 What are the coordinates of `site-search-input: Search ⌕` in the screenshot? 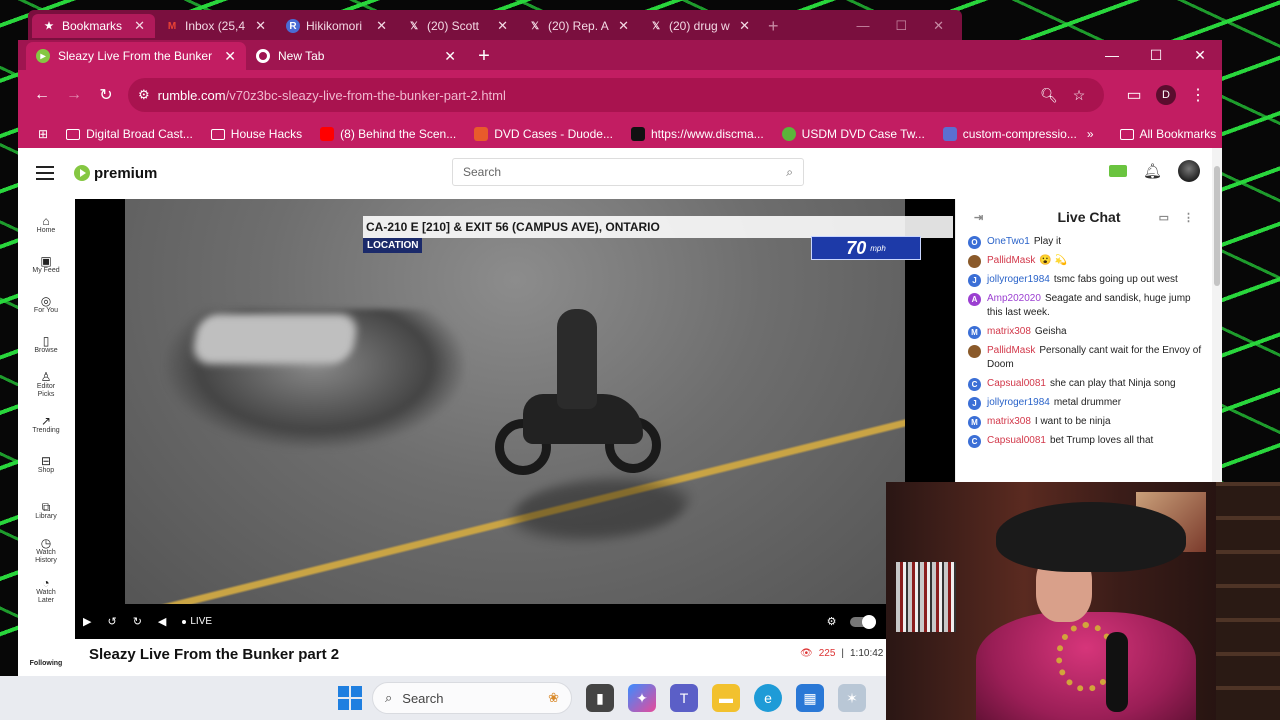 It's located at (628, 172).